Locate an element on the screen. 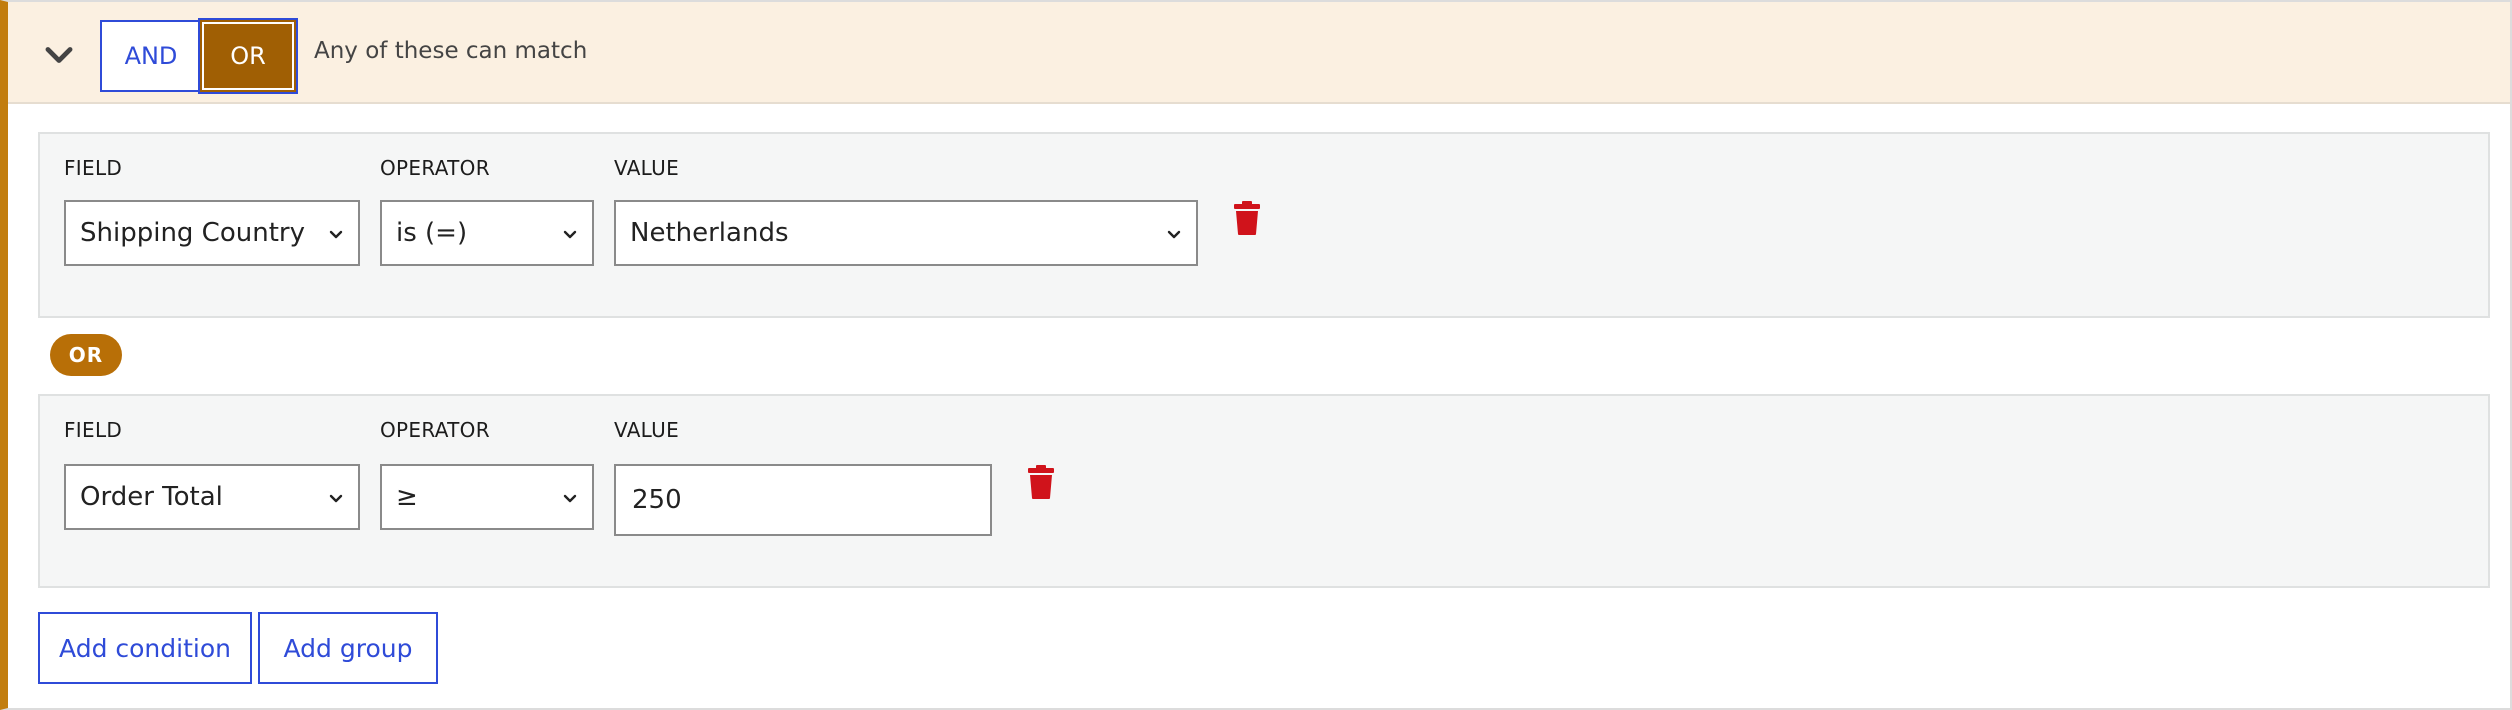  field-select: Order Total is located at coordinates (212, 497).